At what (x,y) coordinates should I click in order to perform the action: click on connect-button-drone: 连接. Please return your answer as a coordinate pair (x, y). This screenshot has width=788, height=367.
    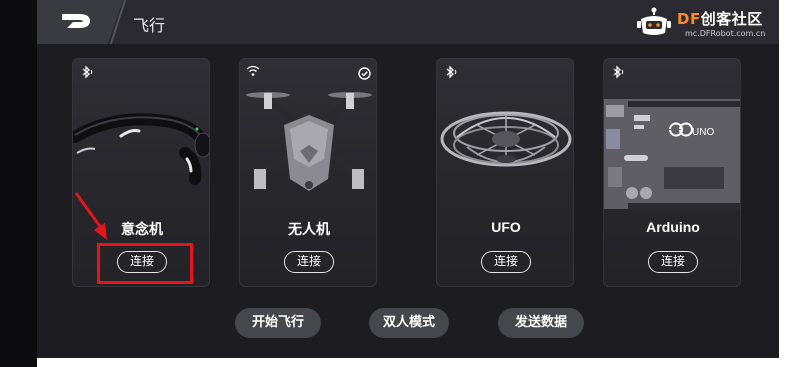
    Looking at the image, I should click on (309, 262).